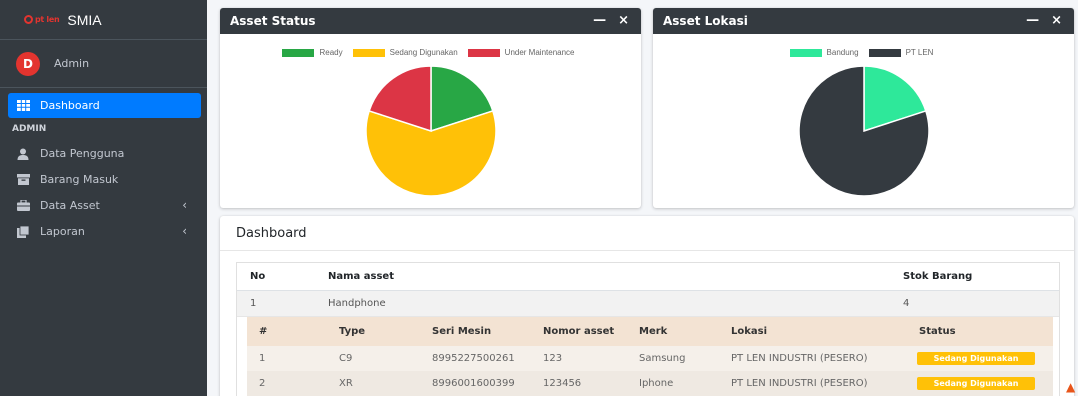  Describe the element at coordinates (23, 180) in the screenshot. I see `box-icon` at that location.